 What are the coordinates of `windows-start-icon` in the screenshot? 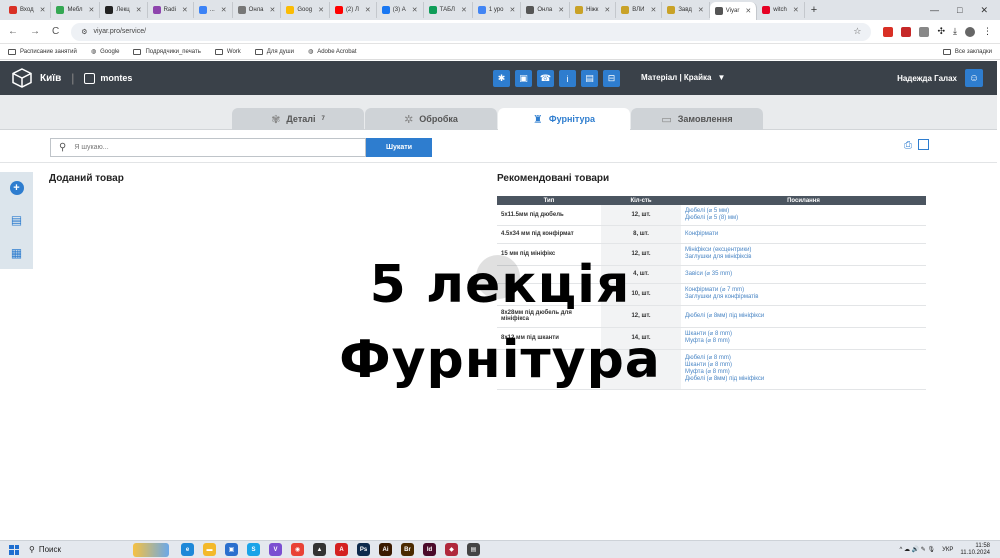 It's located at (14, 549).